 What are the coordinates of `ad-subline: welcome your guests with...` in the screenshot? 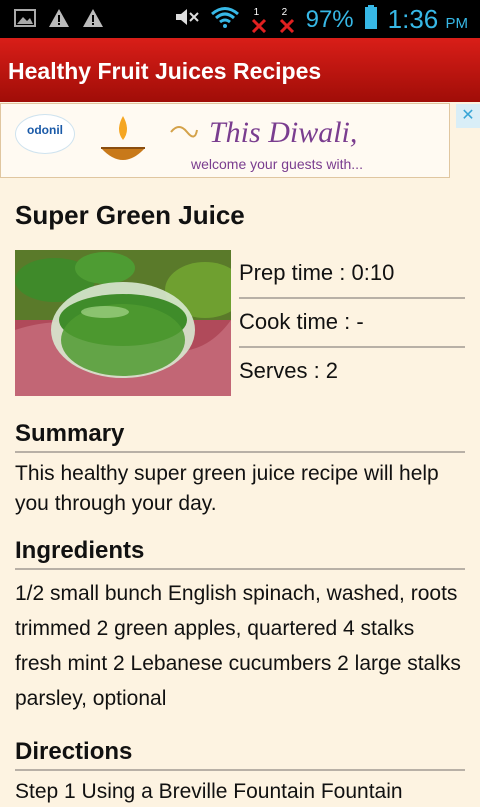 It's located at (277, 164).